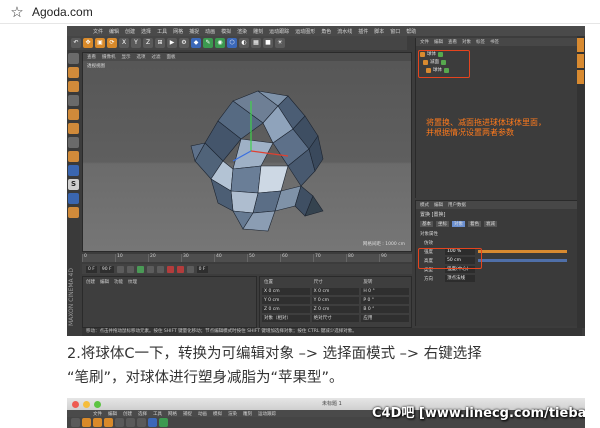  What do you see at coordinates (385, 291) in the screenshot?
I see `coord-field: H 0 °` at bounding box center [385, 291].